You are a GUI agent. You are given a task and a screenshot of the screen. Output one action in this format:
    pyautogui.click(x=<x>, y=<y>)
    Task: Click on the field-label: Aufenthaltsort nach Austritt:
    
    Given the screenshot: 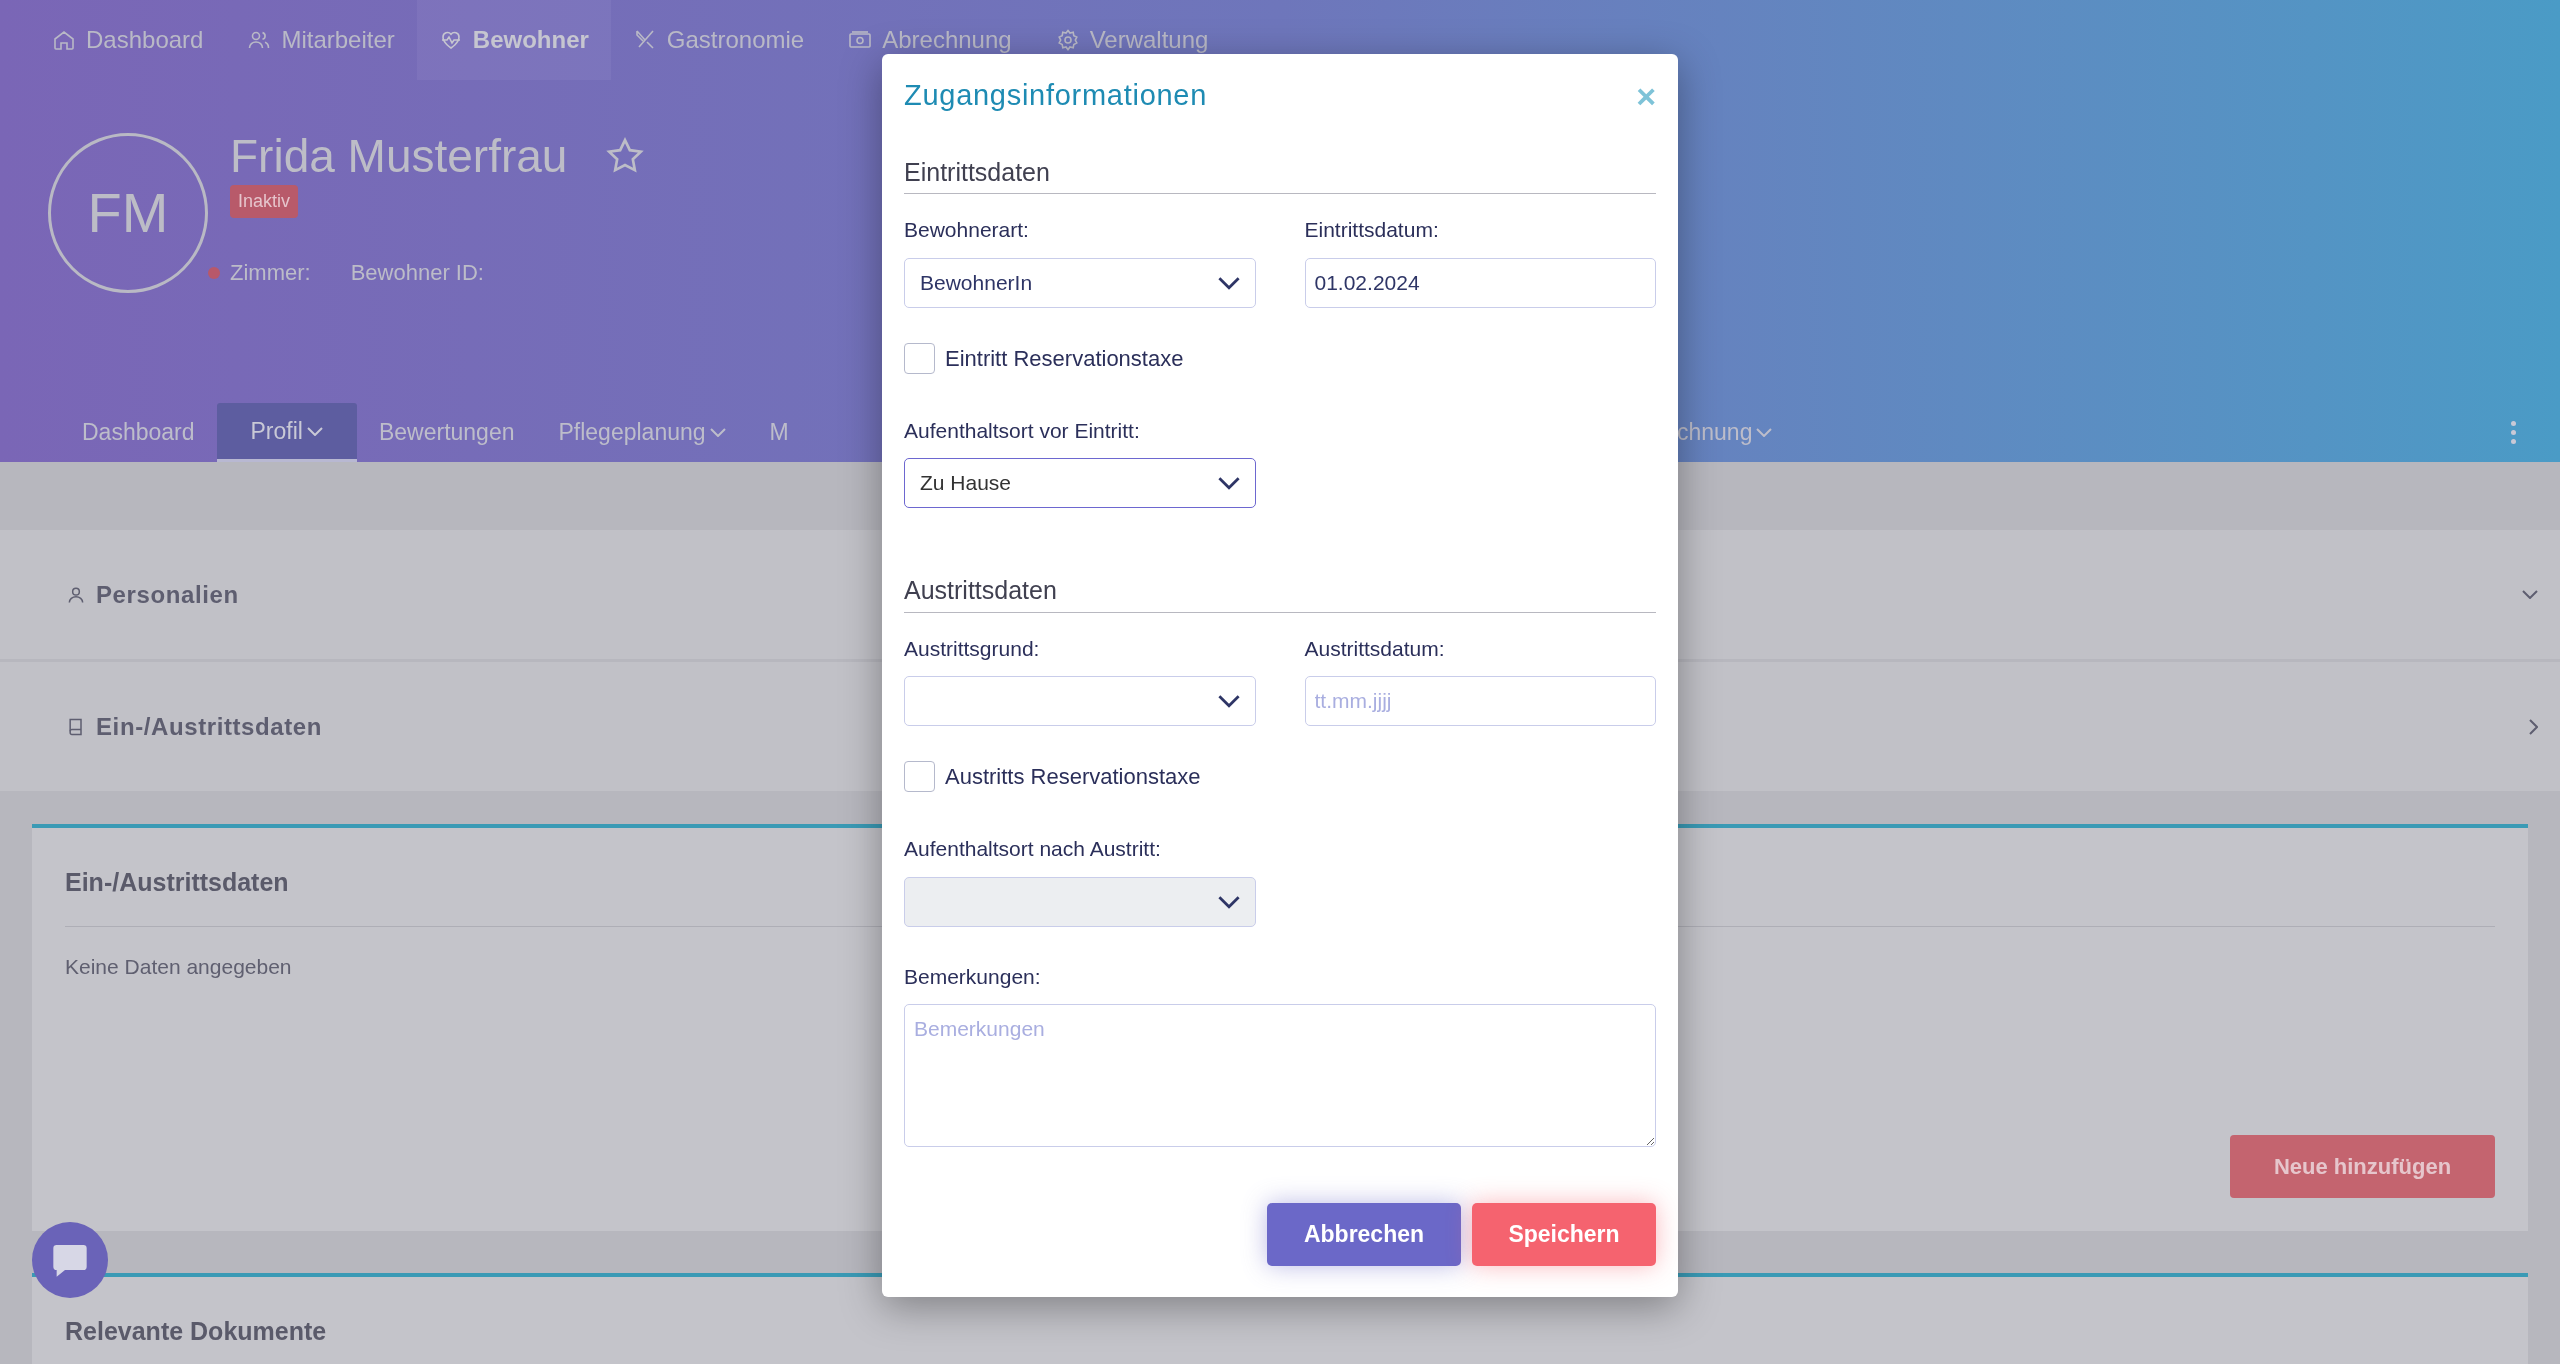 What is the action you would take?
    pyautogui.click(x=1033, y=849)
    